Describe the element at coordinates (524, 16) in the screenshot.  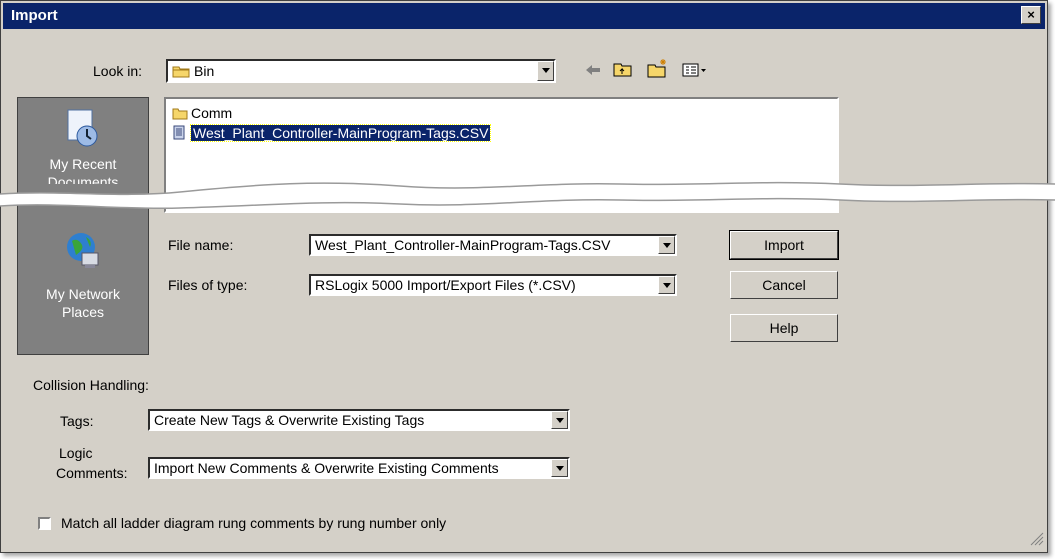
I see `title-bar: Import ×` at that location.